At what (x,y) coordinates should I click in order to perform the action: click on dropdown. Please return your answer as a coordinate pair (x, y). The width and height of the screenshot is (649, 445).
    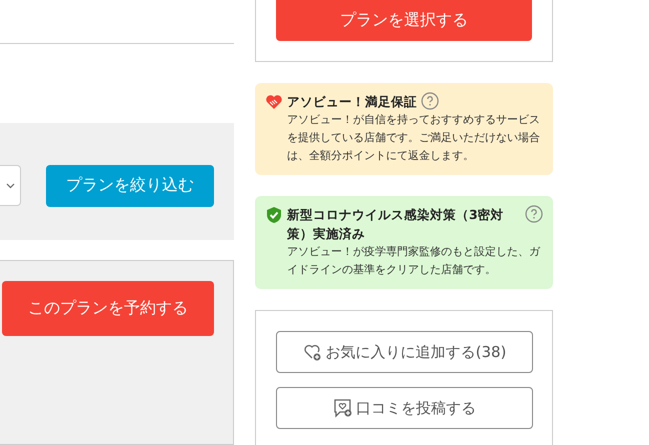
    Looking at the image, I should click on (10, 185).